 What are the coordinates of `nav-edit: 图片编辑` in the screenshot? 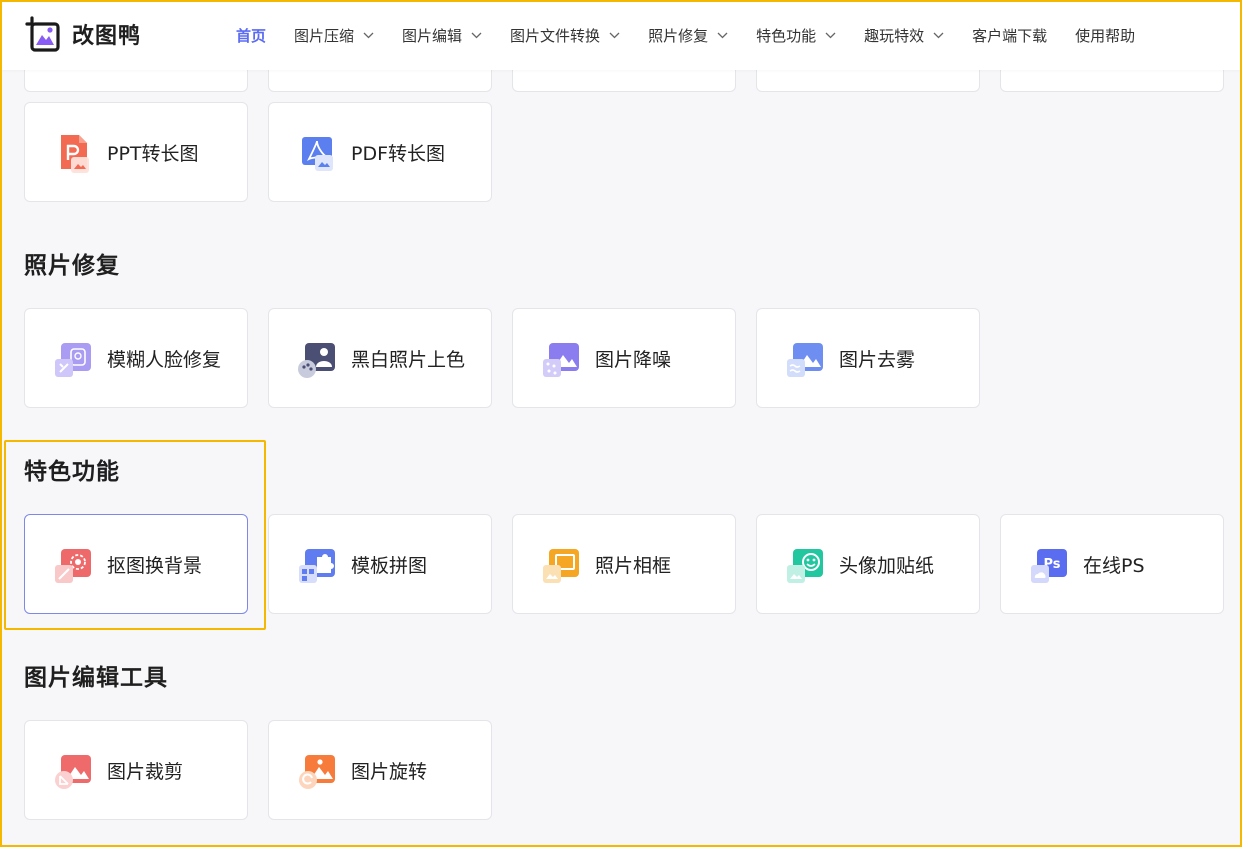 It's located at (442, 35).